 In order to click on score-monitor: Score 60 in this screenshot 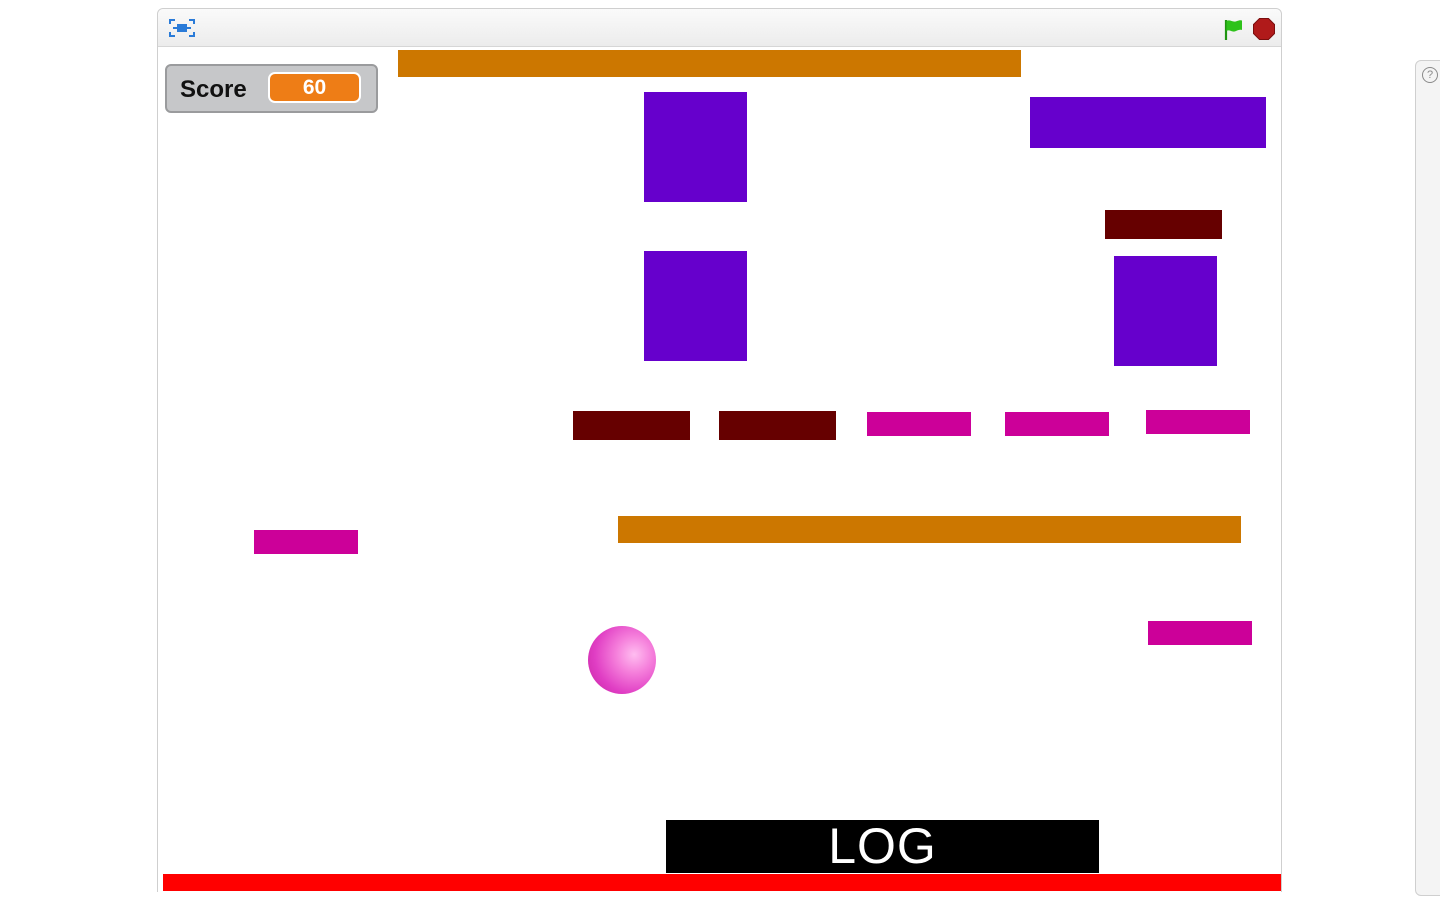, I will do `click(271, 88)`.